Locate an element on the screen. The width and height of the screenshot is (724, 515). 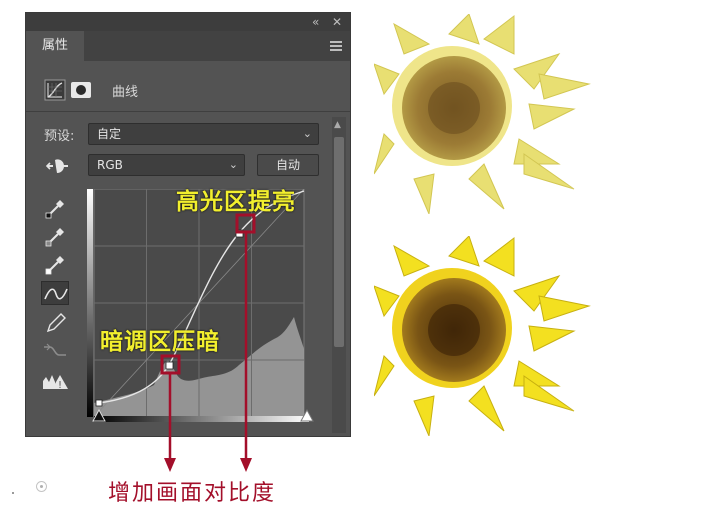
highlight-annotation: 高光区提亮 is located at coordinates (236, 202).